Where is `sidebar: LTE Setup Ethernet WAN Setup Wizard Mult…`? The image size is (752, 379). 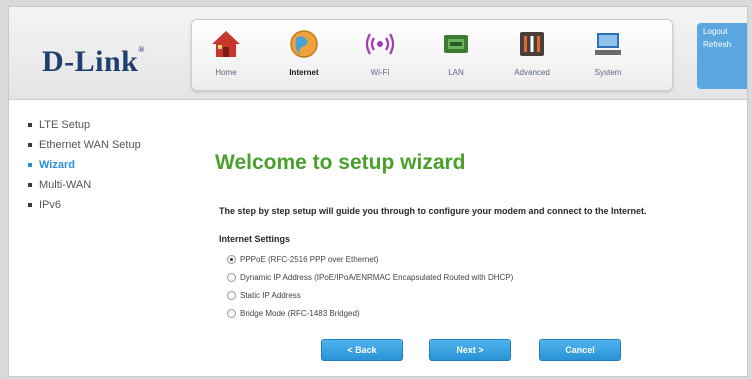
sidebar: LTE Setup Ethernet WAN Setup Wizard Mult… is located at coordinates (108, 165).